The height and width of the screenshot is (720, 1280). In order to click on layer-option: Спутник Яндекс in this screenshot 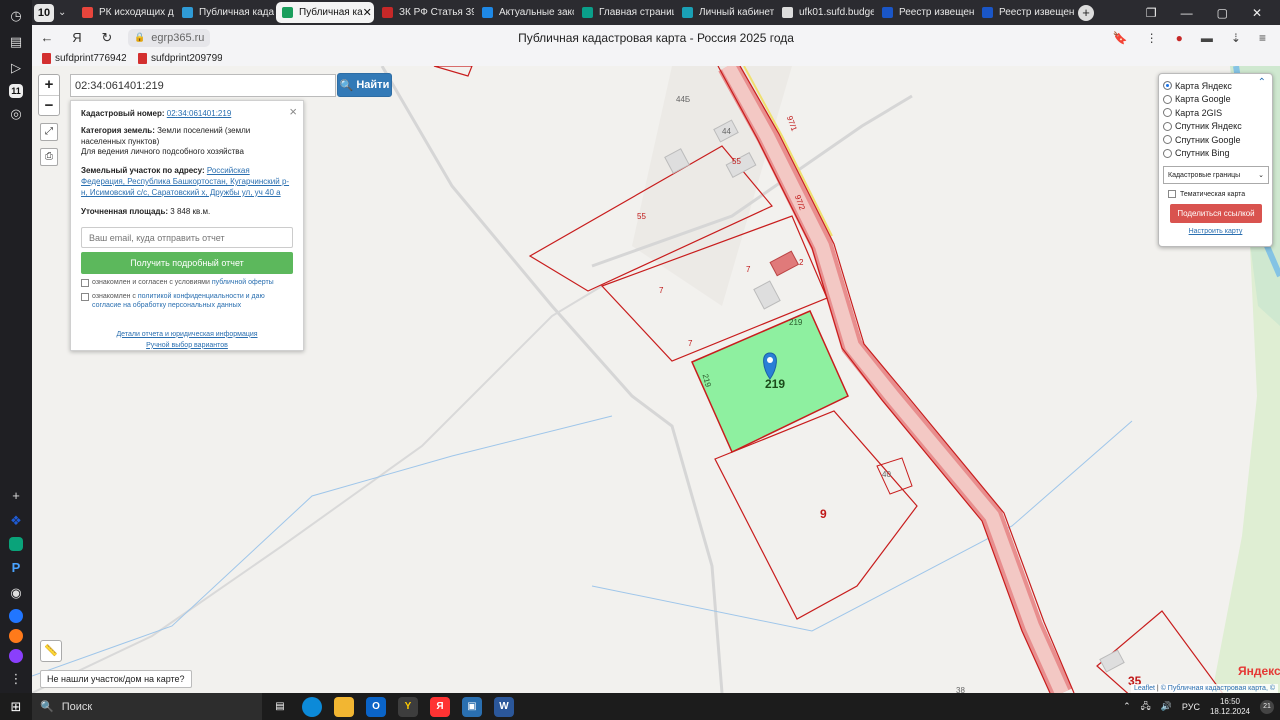, I will do `click(1215, 127)`.